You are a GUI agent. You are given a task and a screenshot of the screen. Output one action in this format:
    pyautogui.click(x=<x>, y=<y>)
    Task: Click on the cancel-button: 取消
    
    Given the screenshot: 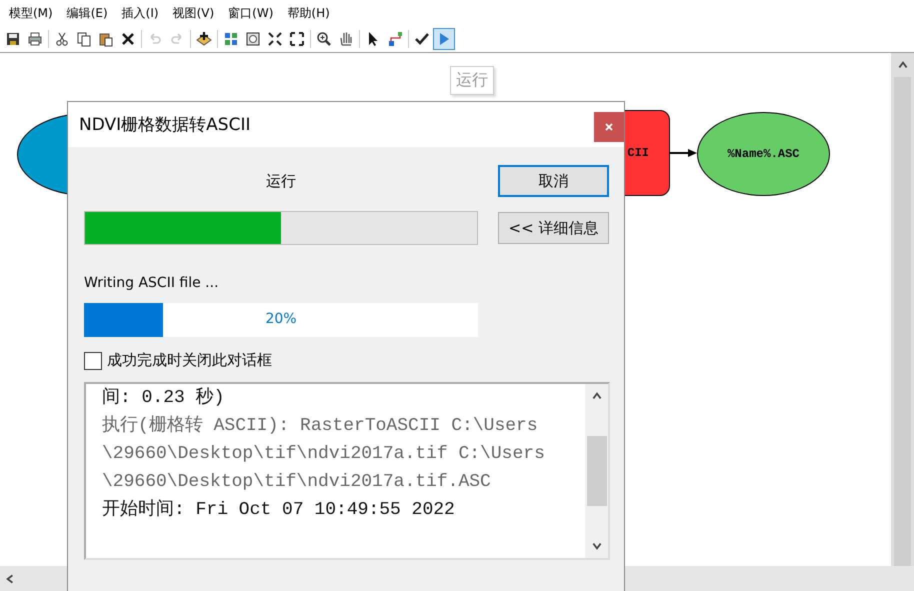 What is the action you would take?
    pyautogui.click(x=553, y=181)
    